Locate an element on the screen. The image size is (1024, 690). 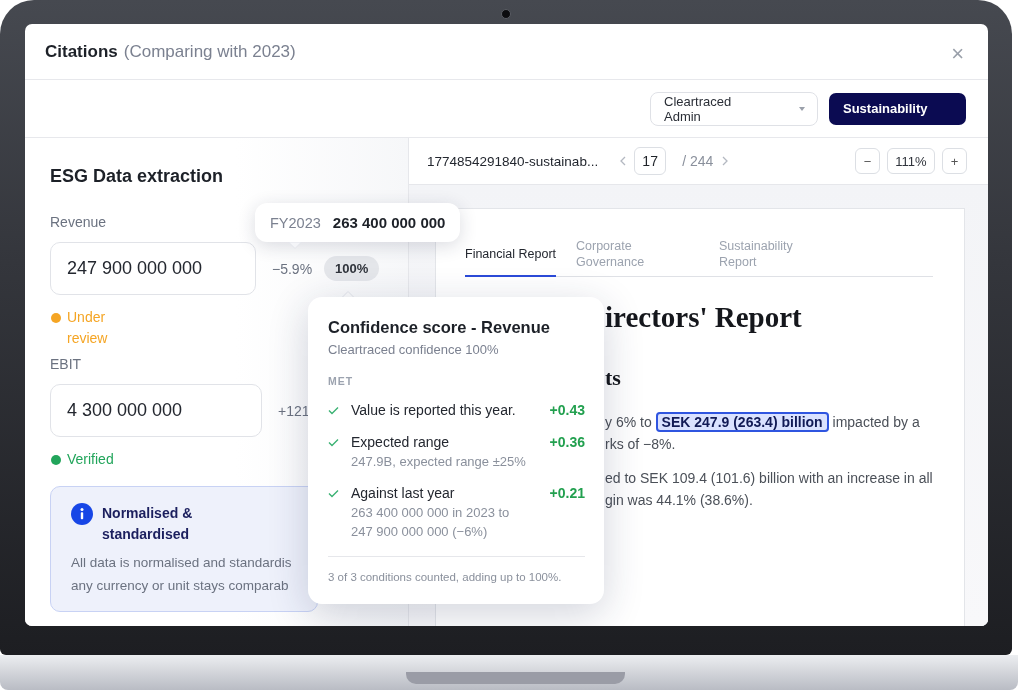
popover-footer: 3 of 3 conditions counted, adding up to 100%. is located at coordinates (445, 577).